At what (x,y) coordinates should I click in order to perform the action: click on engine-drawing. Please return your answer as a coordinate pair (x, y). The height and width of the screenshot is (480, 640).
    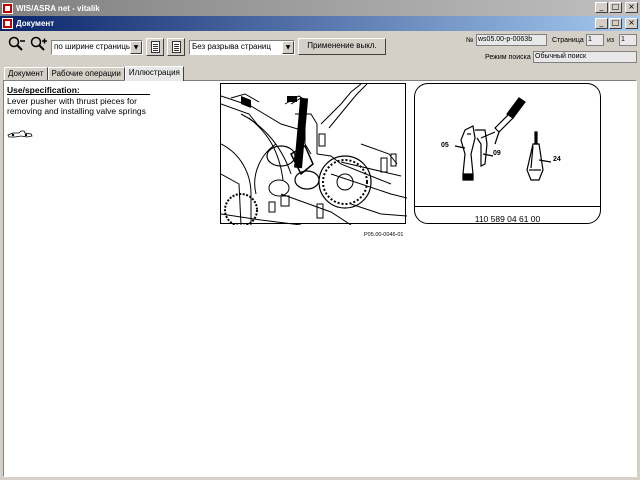
    Looking at the image, I should click on (314, 155).